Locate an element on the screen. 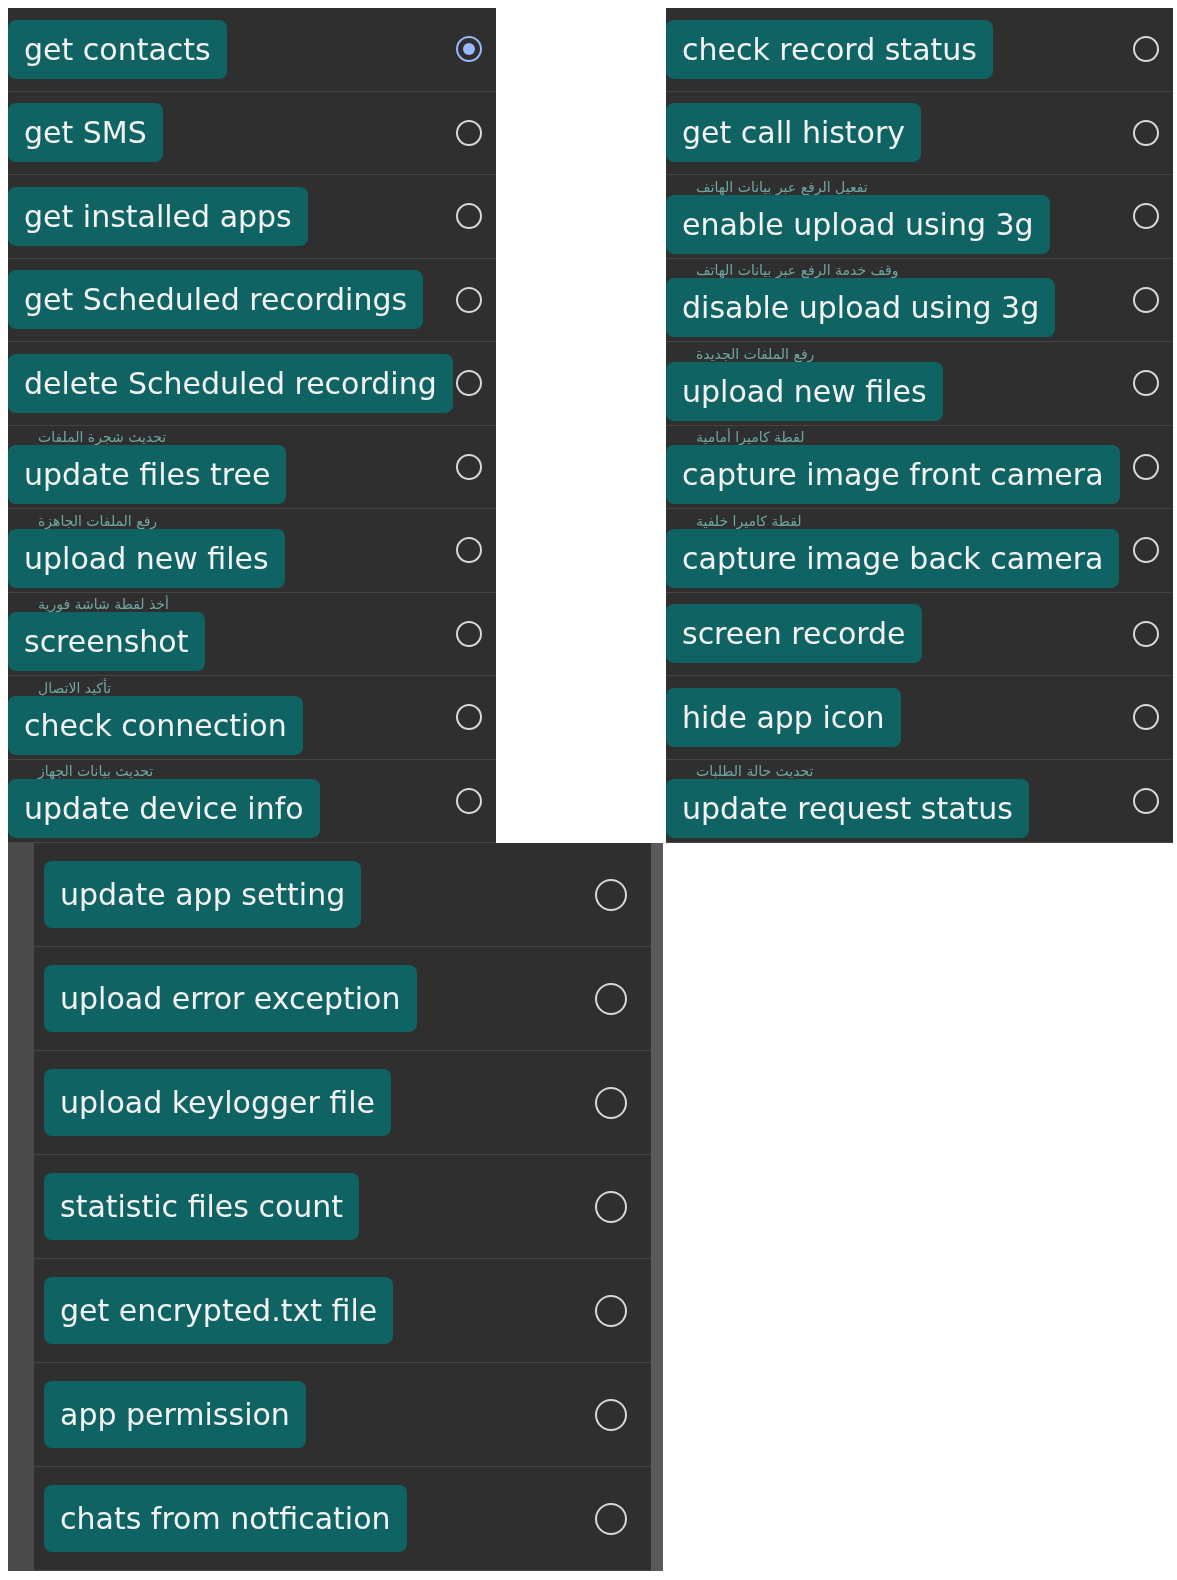 The height and width of the screenshot is (1580, 1177). option-label: screenshot is located at coordinates (106, 642).